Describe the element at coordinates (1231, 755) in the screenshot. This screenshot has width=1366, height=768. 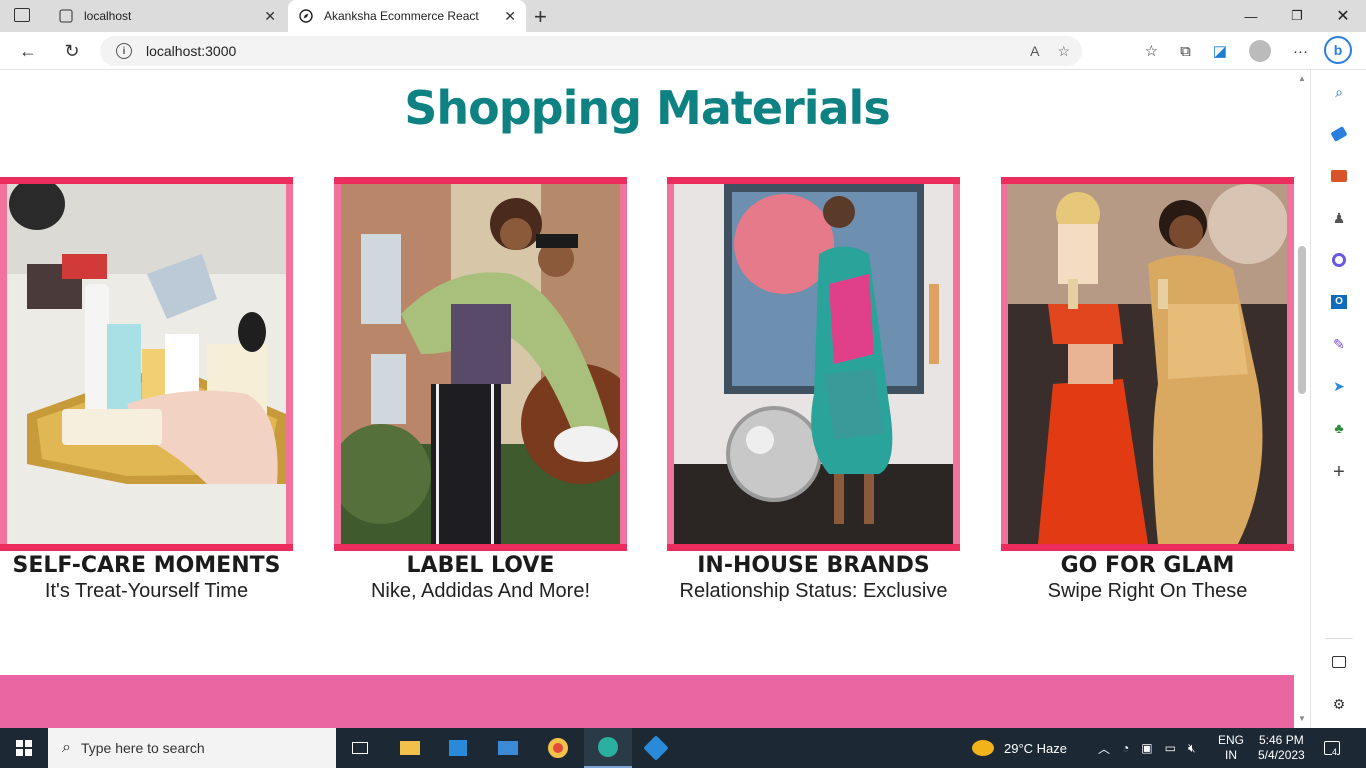
I see `region-code: IN` at that location.